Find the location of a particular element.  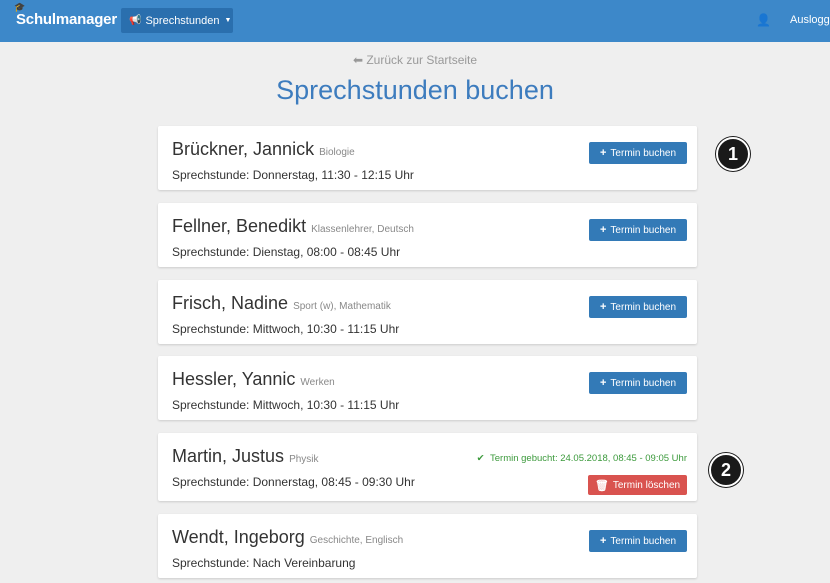

teacher-name-line: Fellner, Benedikt Klassenlehrer, Deutsch is located at coordinates (293, 226).